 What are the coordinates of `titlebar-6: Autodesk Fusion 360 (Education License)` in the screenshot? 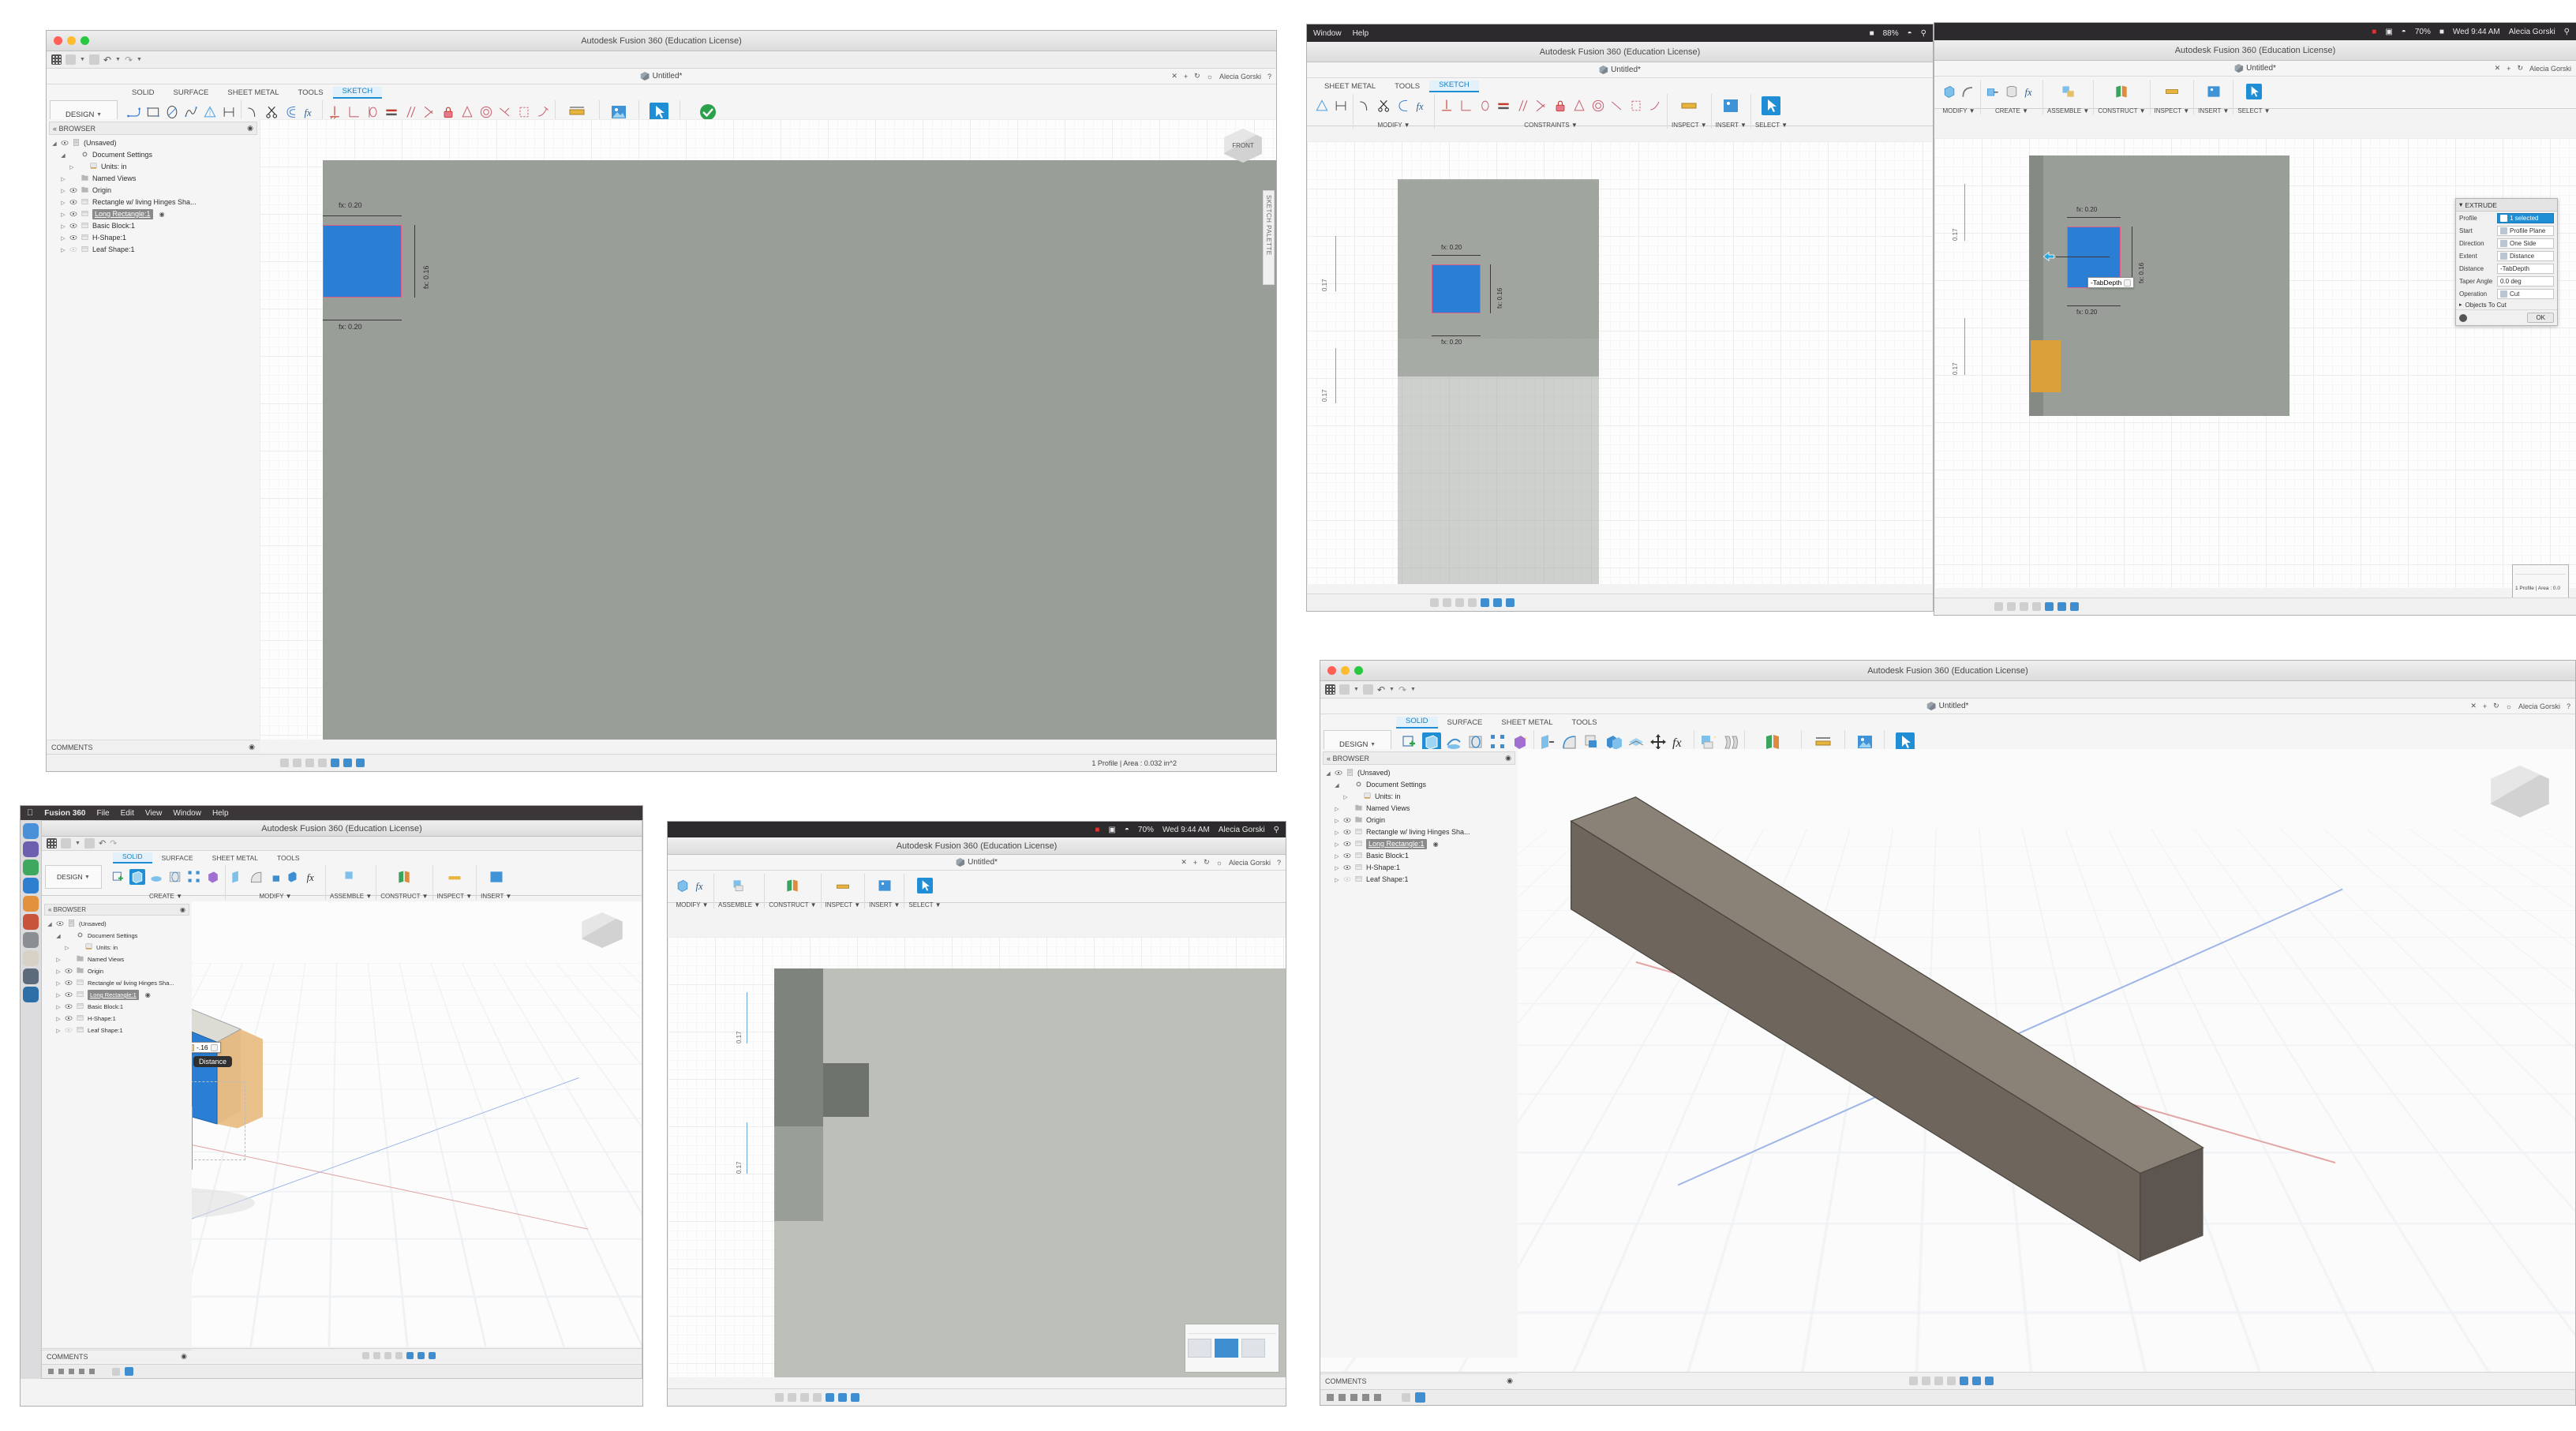 It's located at (977, 846).